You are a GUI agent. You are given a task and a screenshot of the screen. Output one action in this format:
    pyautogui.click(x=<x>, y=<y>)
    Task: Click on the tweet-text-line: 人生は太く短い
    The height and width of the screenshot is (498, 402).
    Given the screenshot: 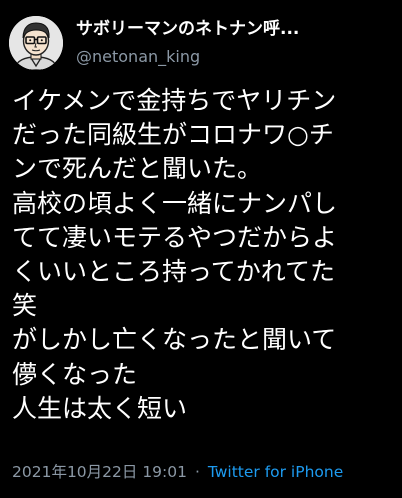 What is the action you would take?
    pyautogui.click(x=100, y=408)
    